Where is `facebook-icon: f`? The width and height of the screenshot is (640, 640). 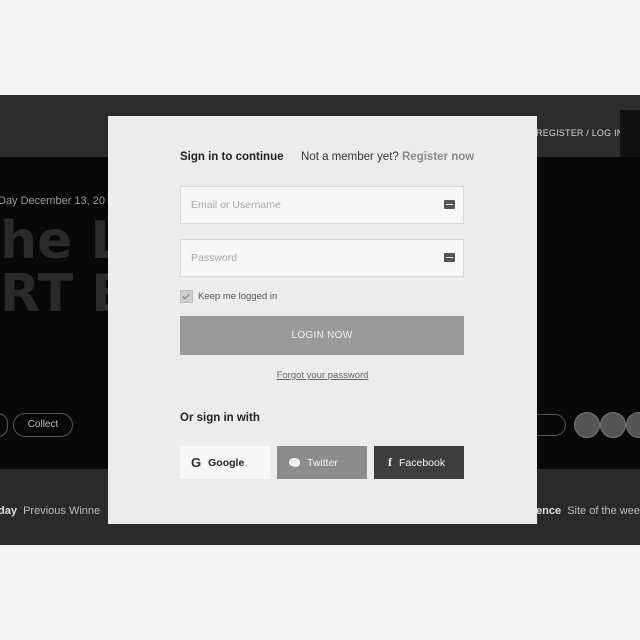
facebook-icon: f is located at coordinates (390, 462).